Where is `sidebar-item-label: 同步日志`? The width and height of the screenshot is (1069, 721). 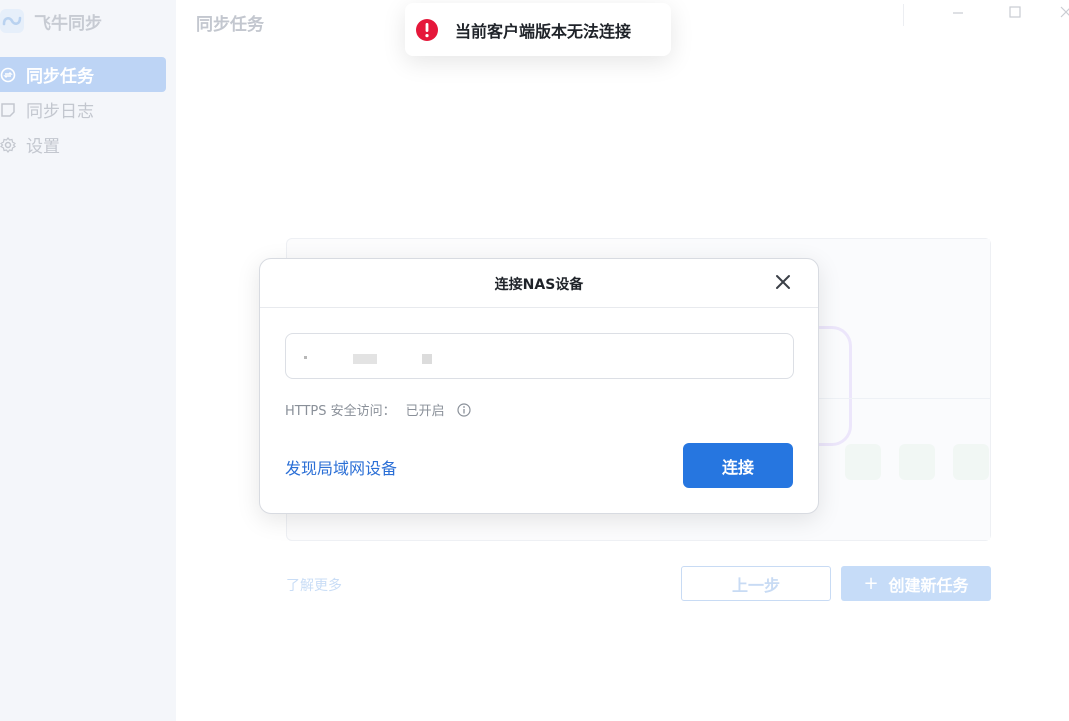
sidebar-item-label: 同步日志 is located at coordinates (60, 112).